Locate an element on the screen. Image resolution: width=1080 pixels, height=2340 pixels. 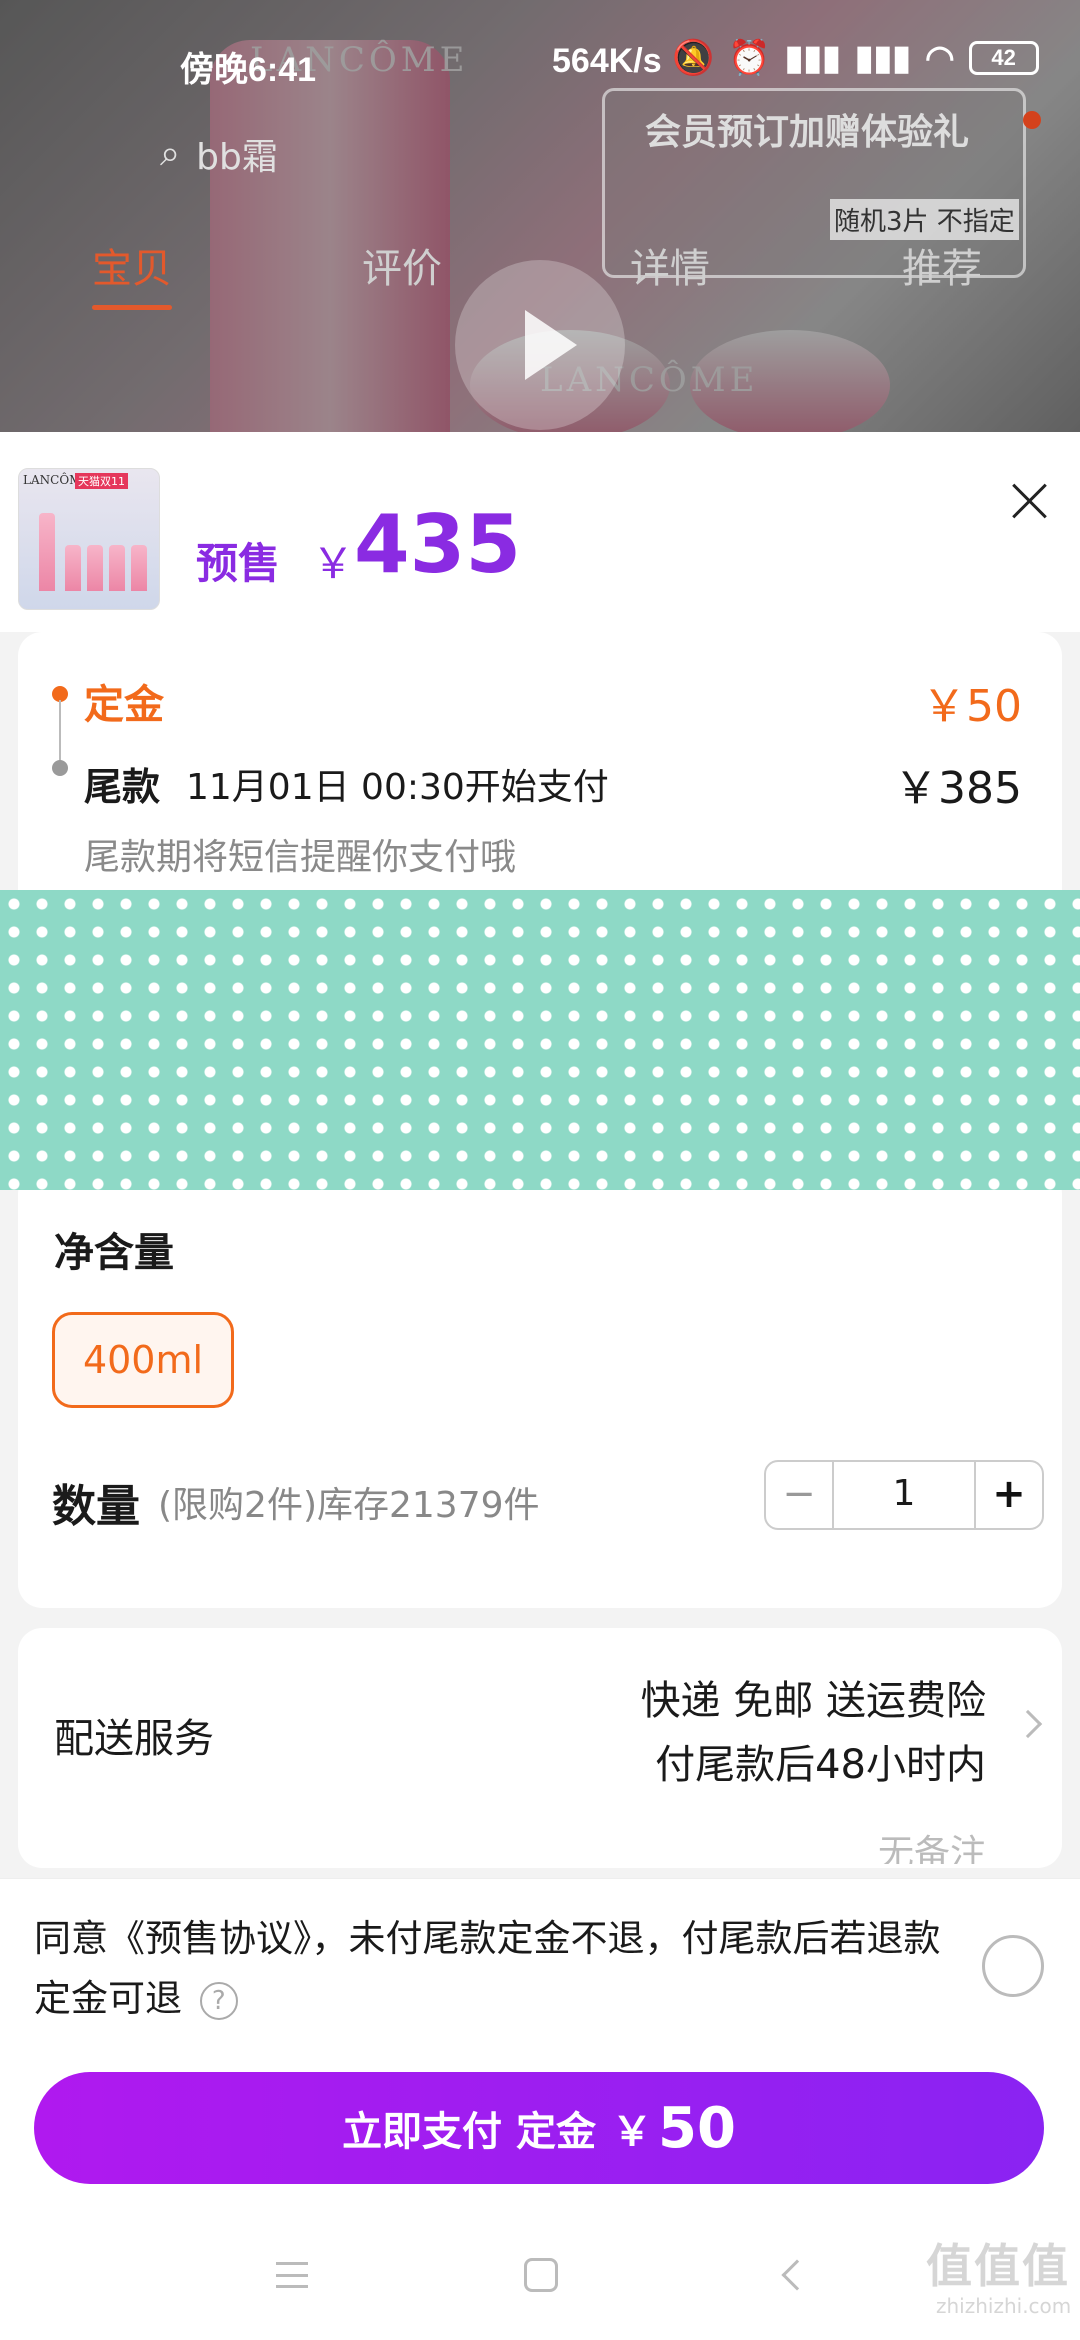
price-currency: ￥ is located at coordinates (333, 563).